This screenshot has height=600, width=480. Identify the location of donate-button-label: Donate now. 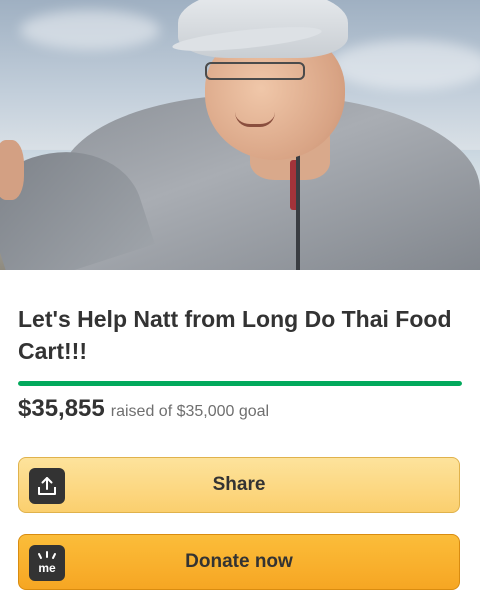
(239, 561).